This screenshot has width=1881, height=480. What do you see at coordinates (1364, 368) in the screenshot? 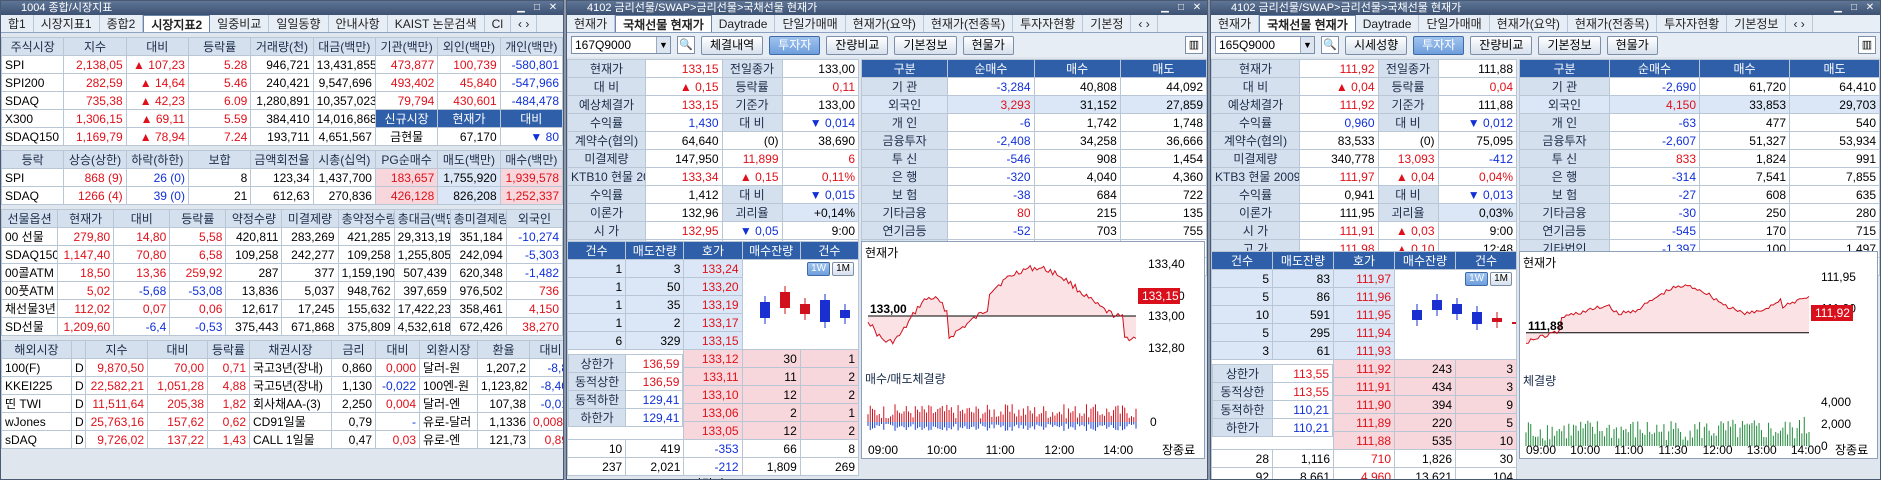
I see `bid-price: 111,92` at bounding box center [1364, 368].